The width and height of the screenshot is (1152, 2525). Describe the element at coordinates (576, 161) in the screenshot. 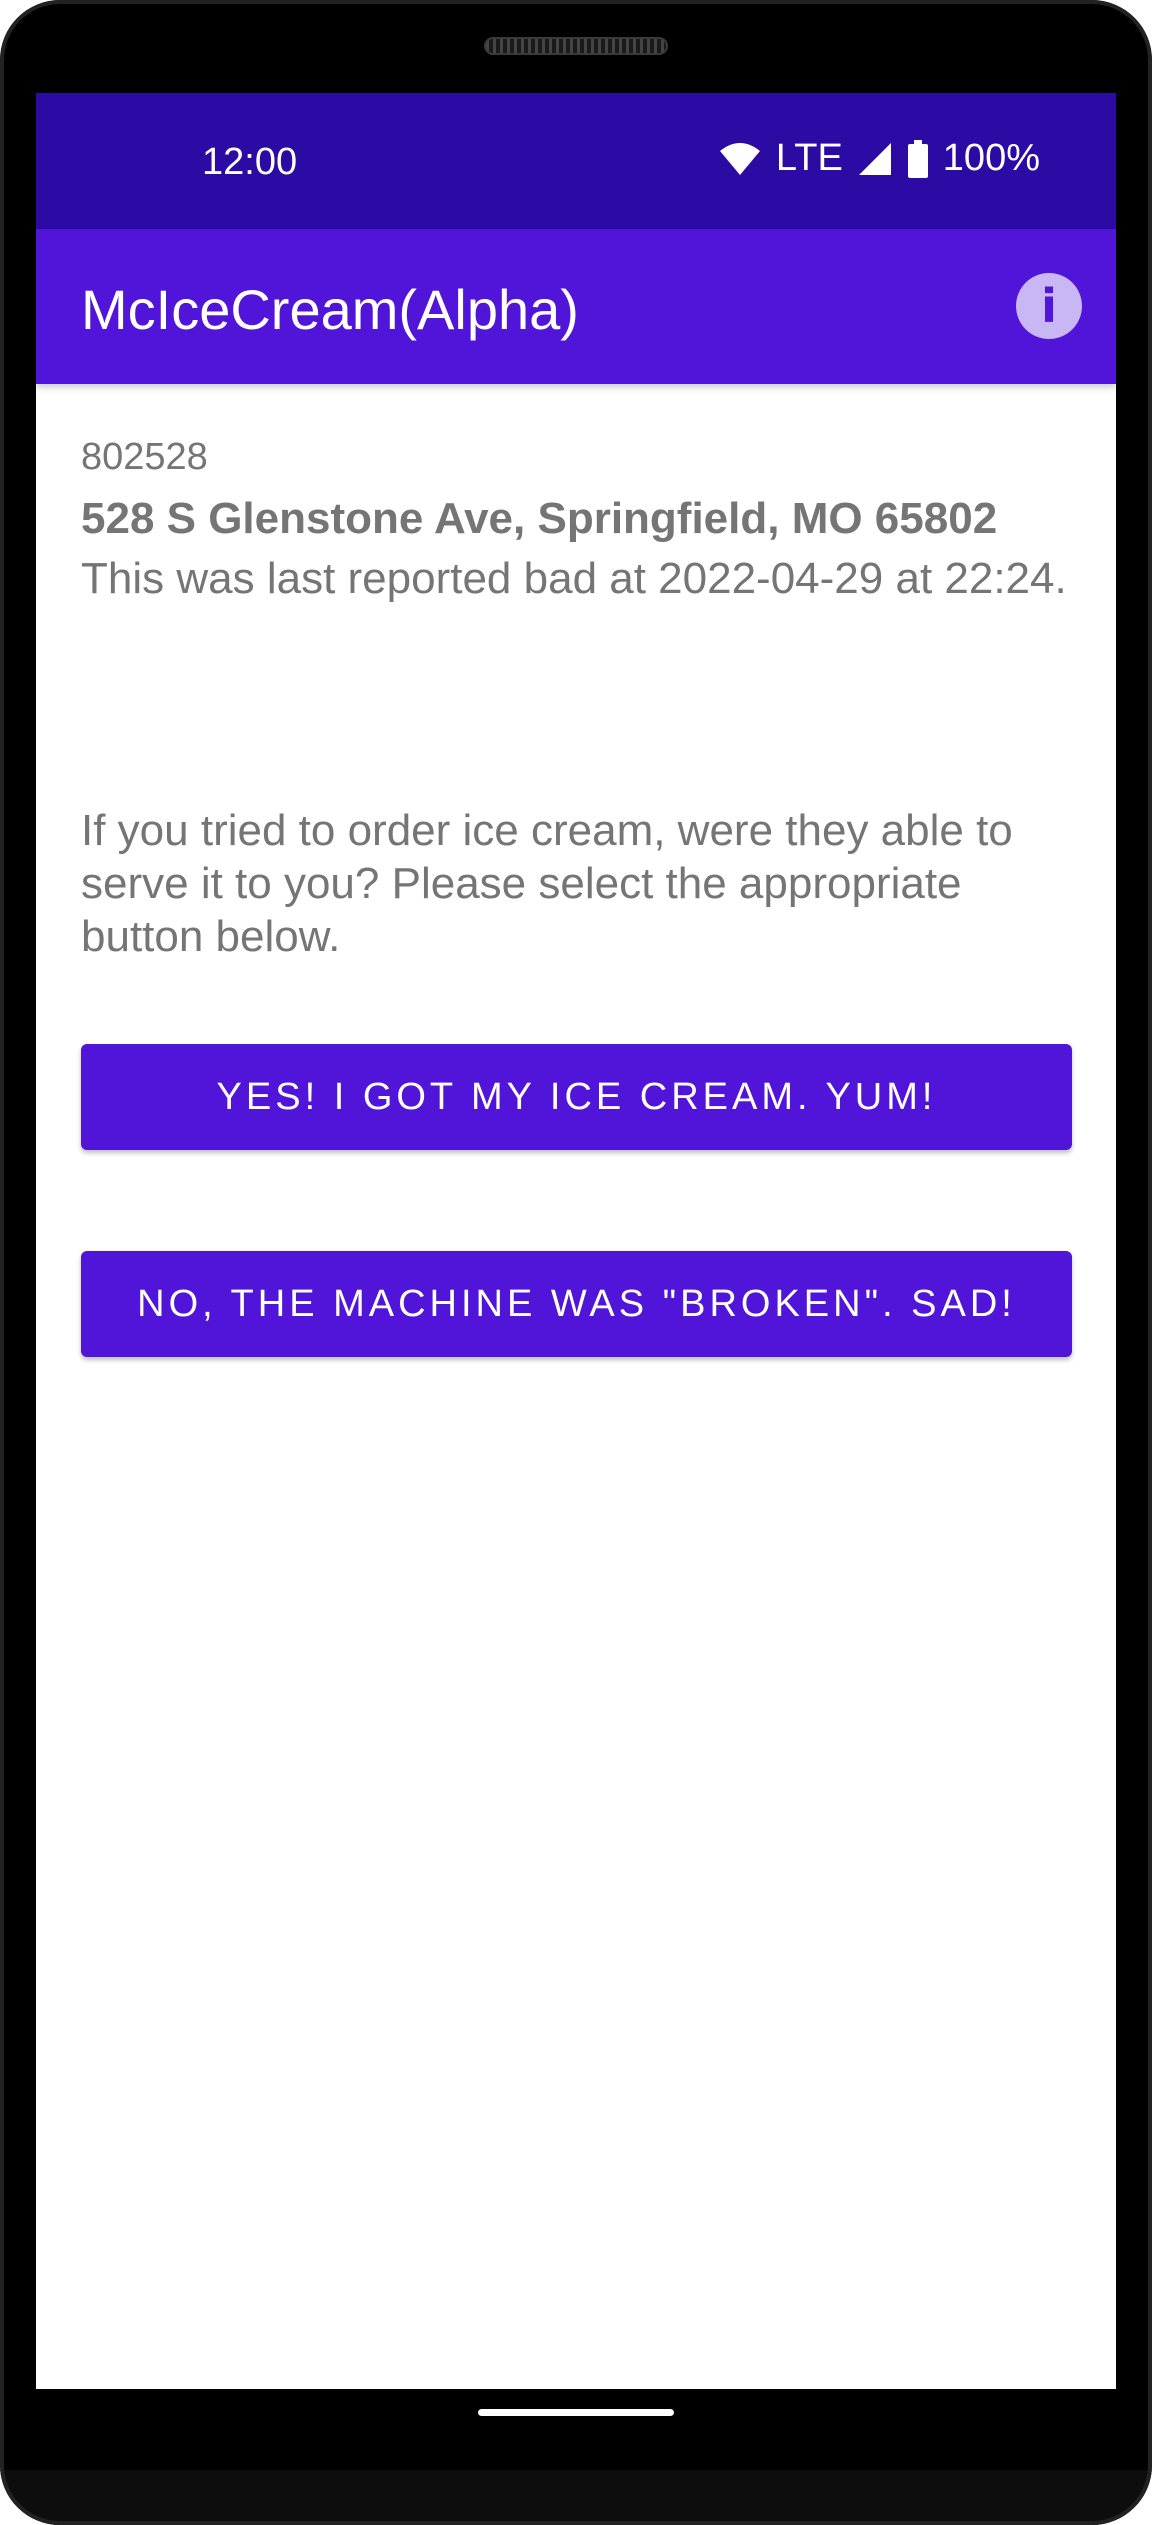

I see `status-bar: 12:00 LTE 100%` at that location.